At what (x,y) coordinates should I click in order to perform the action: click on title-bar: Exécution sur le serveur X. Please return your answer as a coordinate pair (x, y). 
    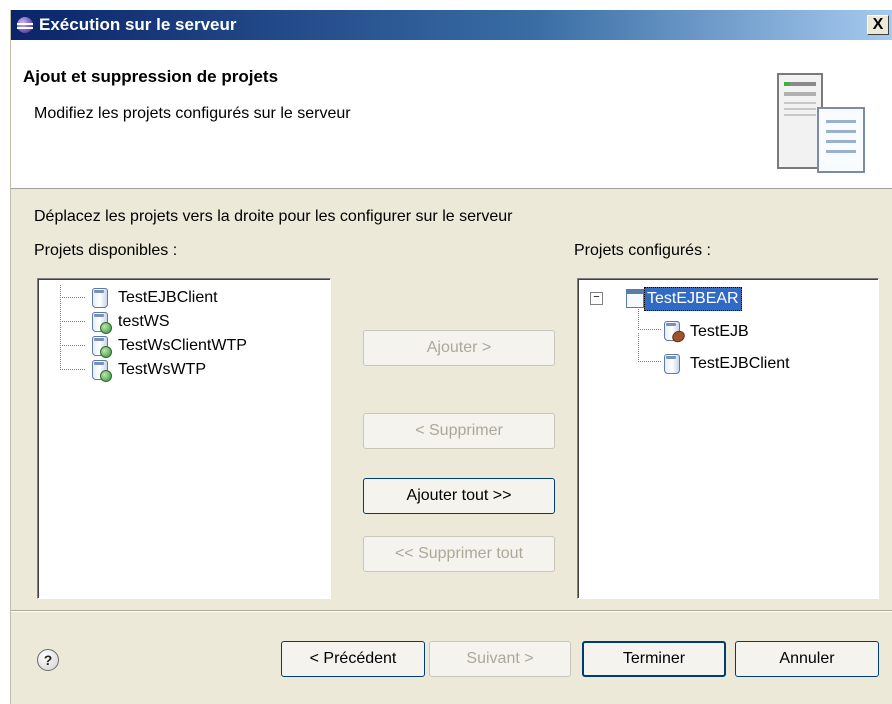
    Looking at the image, I should click on (451, 25).